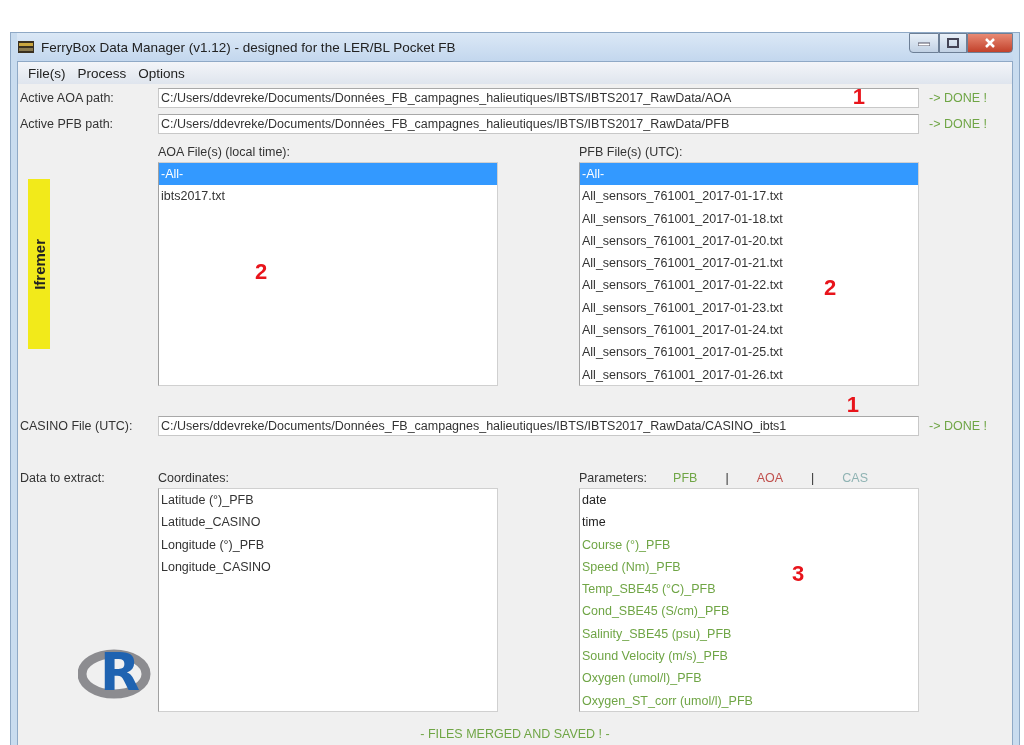  I want to click on list-label: PFB File(s) (UTC):, so click(631, 152).